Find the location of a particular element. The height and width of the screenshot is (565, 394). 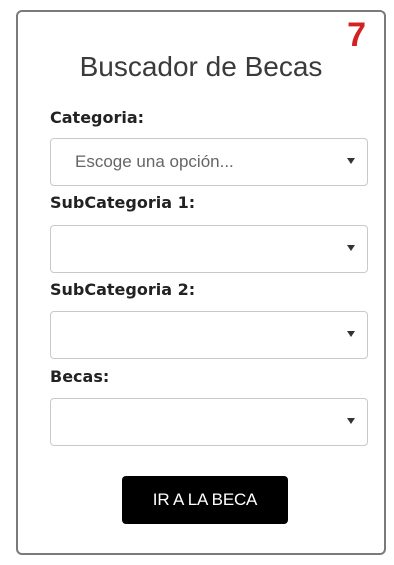

panel-title: Buscador de Becas is located at coordinates (201, 66).